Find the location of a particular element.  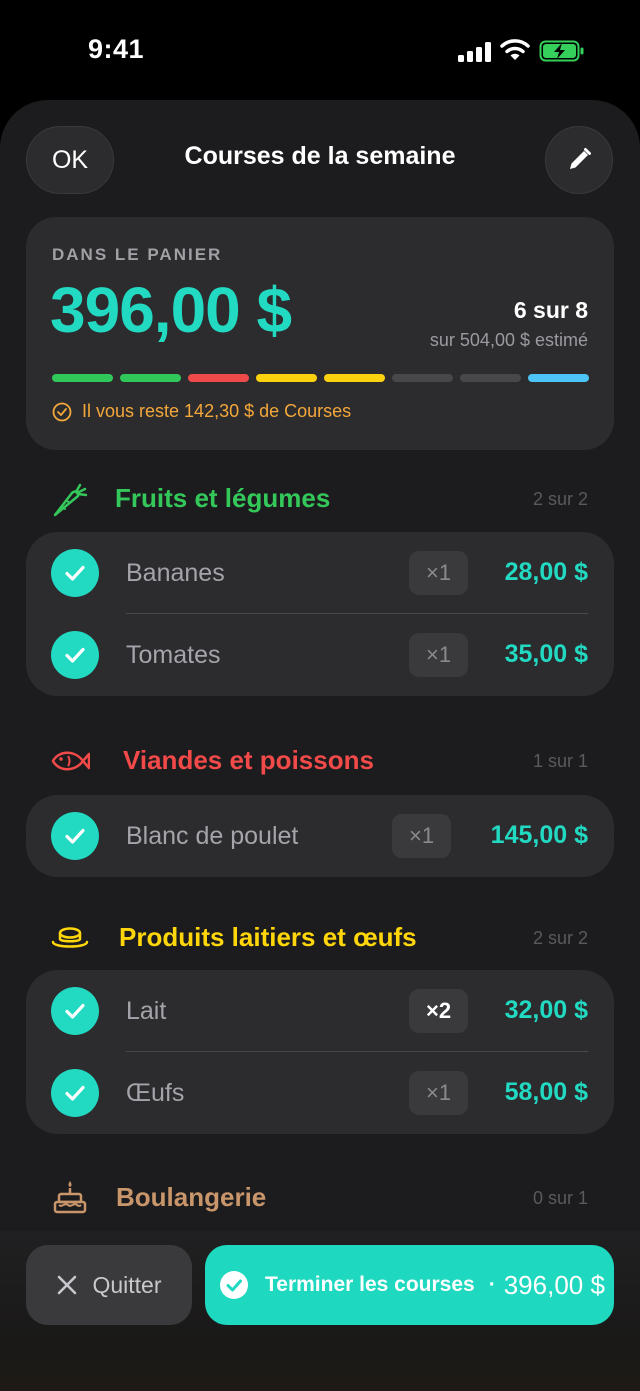

battery-charging-icon is located at coordinates (561, 51).